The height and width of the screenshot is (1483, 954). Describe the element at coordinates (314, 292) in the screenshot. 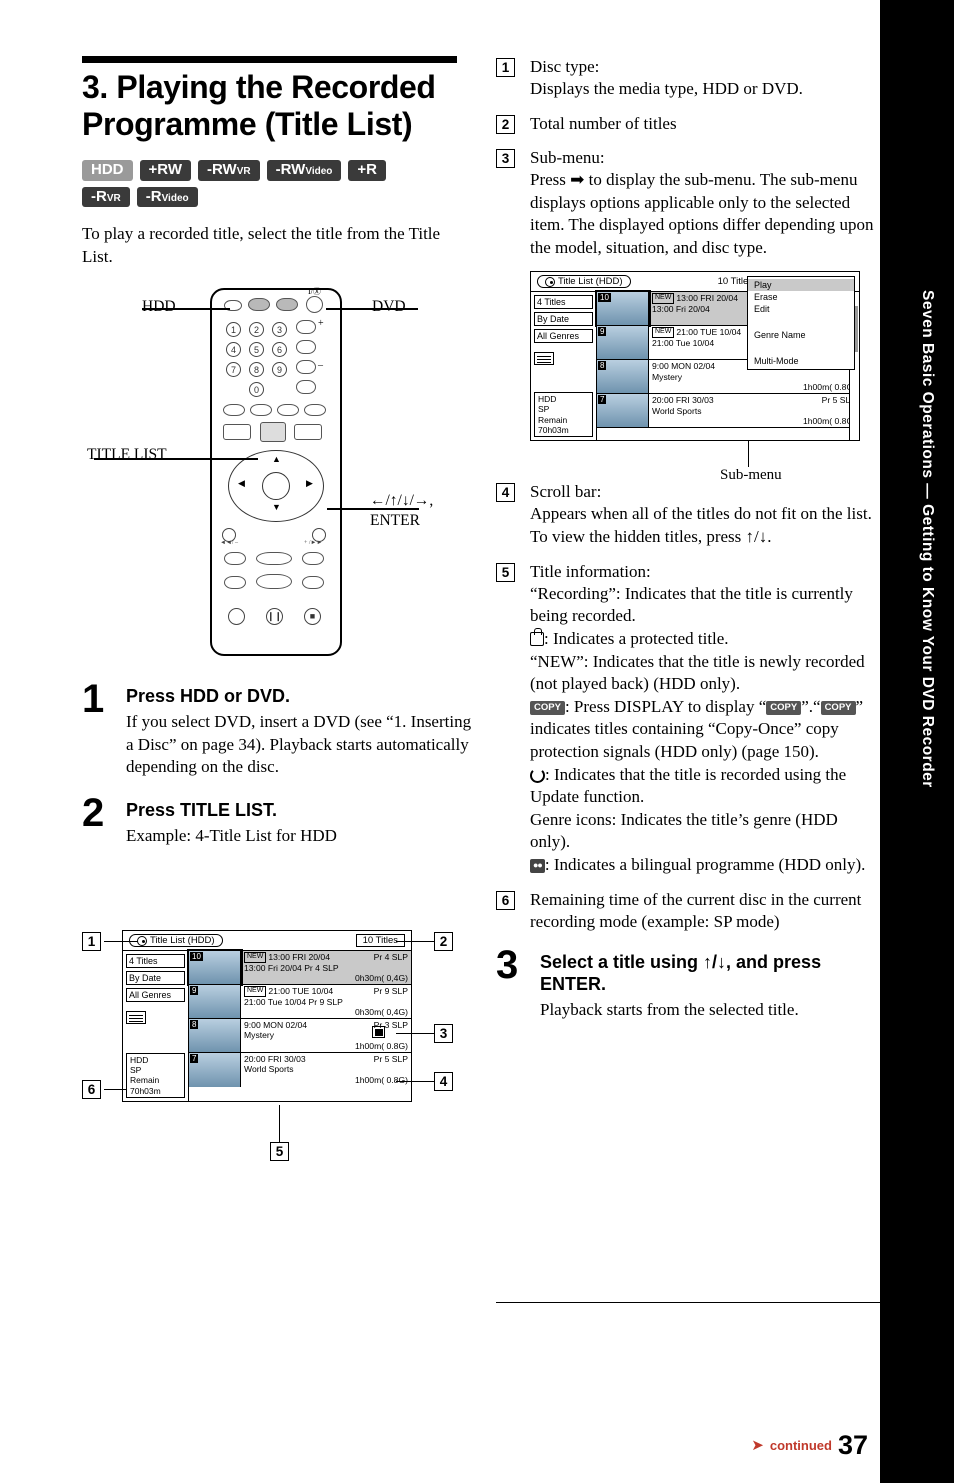

I see `power-icon: I/Ⓧ` at that location.